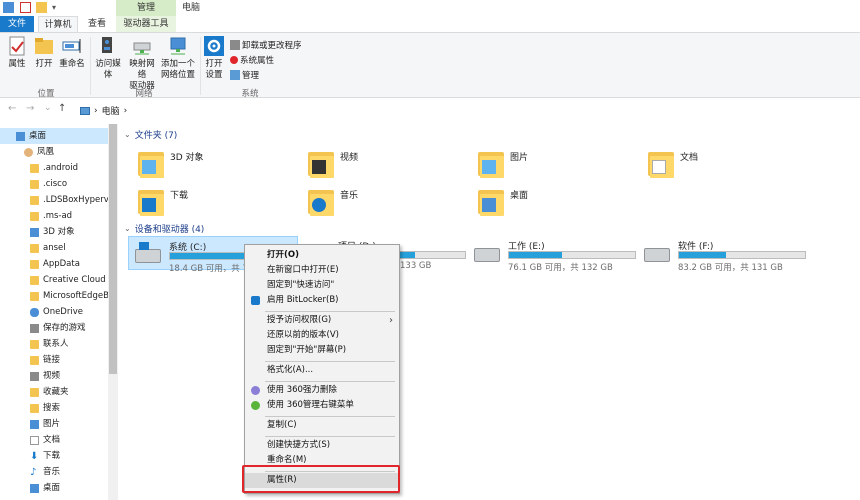 The width and height of the screenshot is (860, 500). What do you see at coordinates (322, 270) in the screenshot?
I see `menu-item-open-new-window: 在新窗口中打开(E)` at bounding box center [322, 270].